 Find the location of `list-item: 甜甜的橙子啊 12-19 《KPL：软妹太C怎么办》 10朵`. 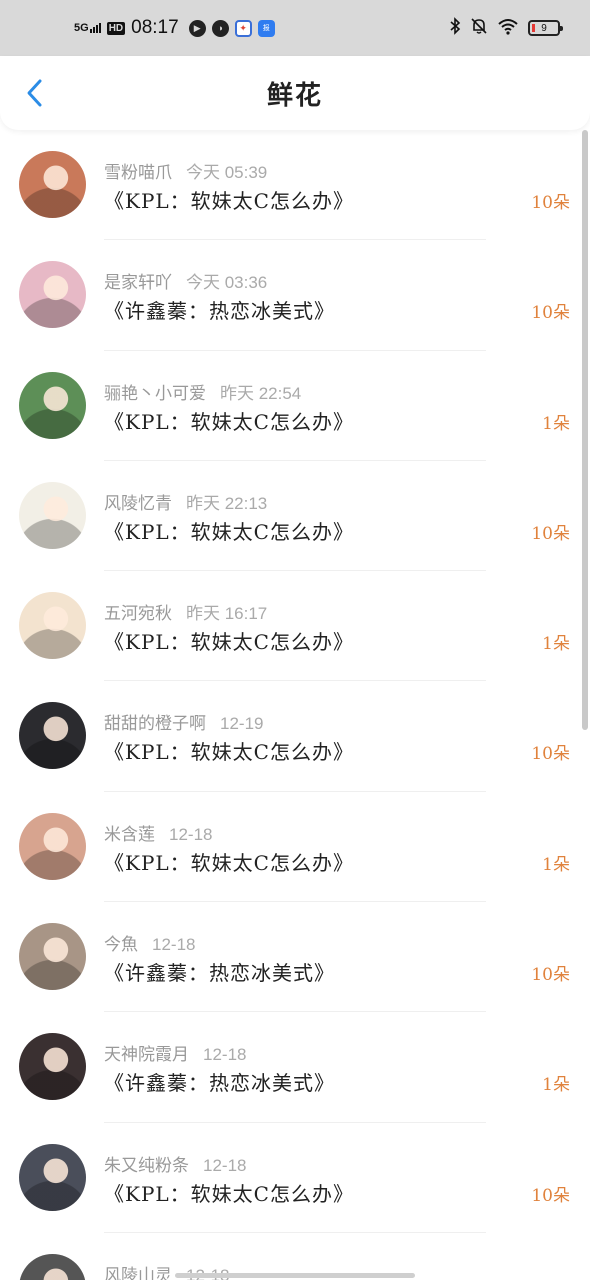

list-item: 甜甜的橙子啊 12-19 《KPL：软妹太C怎么办》 10朵 is located at coordinates (295, 736).